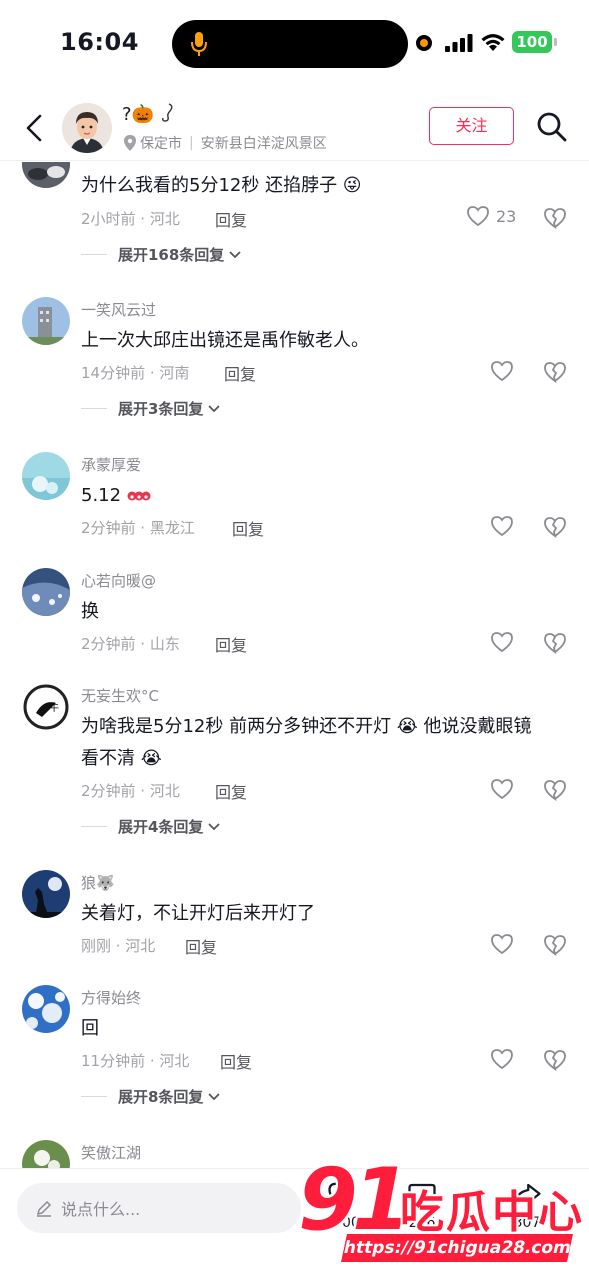 This screenshot has width=589, height=1280. Describe the element at coordinates (290, 44) in the screenshot. I see `dynamic-island` at that location.